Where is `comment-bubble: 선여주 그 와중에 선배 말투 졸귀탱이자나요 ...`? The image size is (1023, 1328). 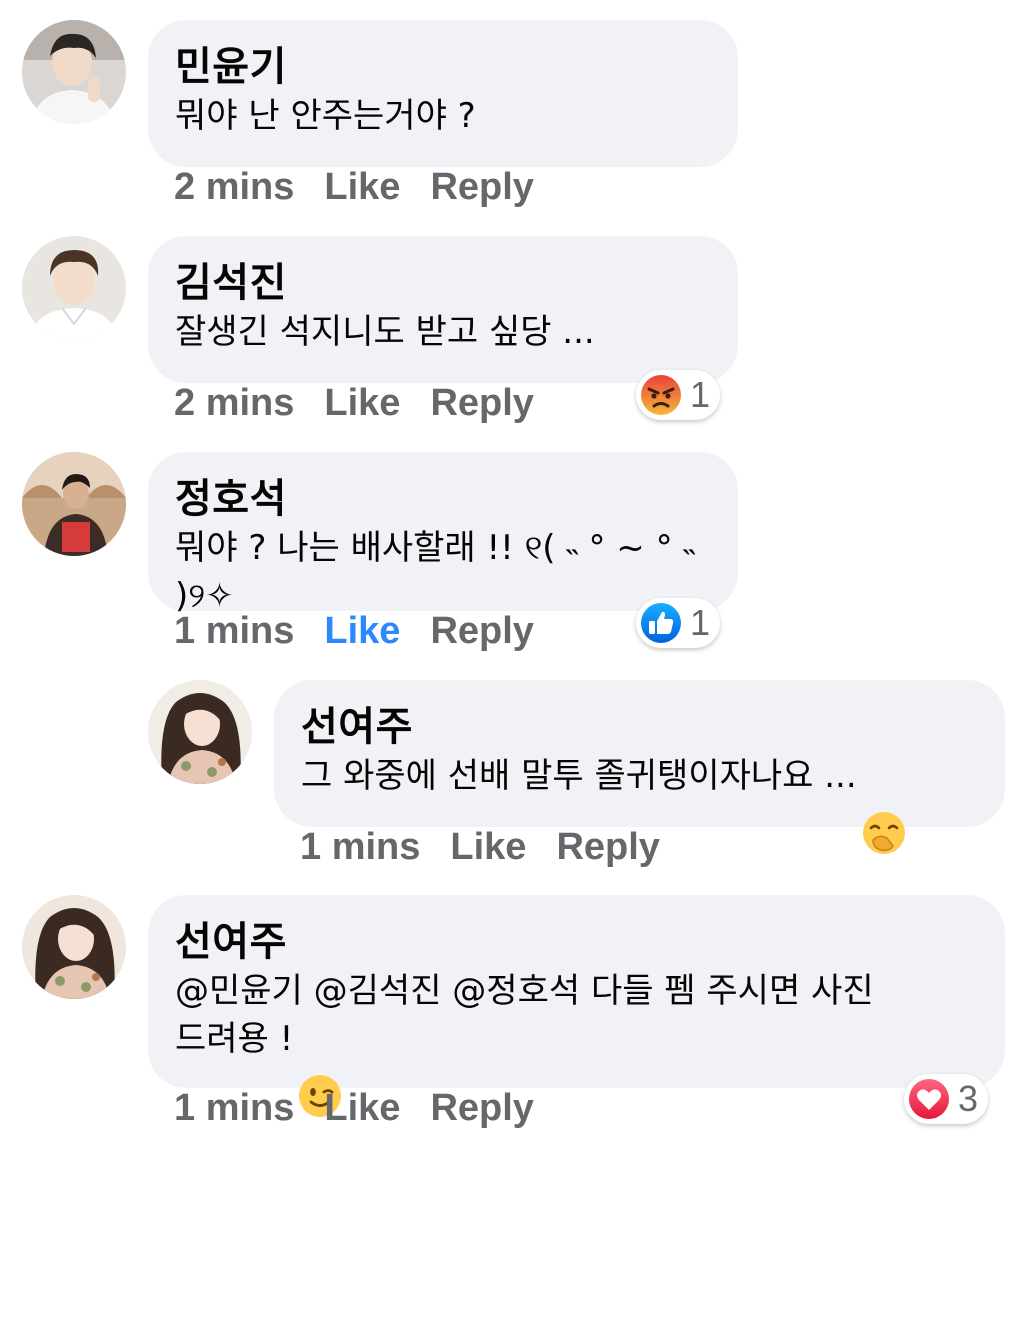
comment-bubble: 선여주 그 와중에 선배 말투 졸귀탱이자나요 ... is located at coordinates (639, 767).